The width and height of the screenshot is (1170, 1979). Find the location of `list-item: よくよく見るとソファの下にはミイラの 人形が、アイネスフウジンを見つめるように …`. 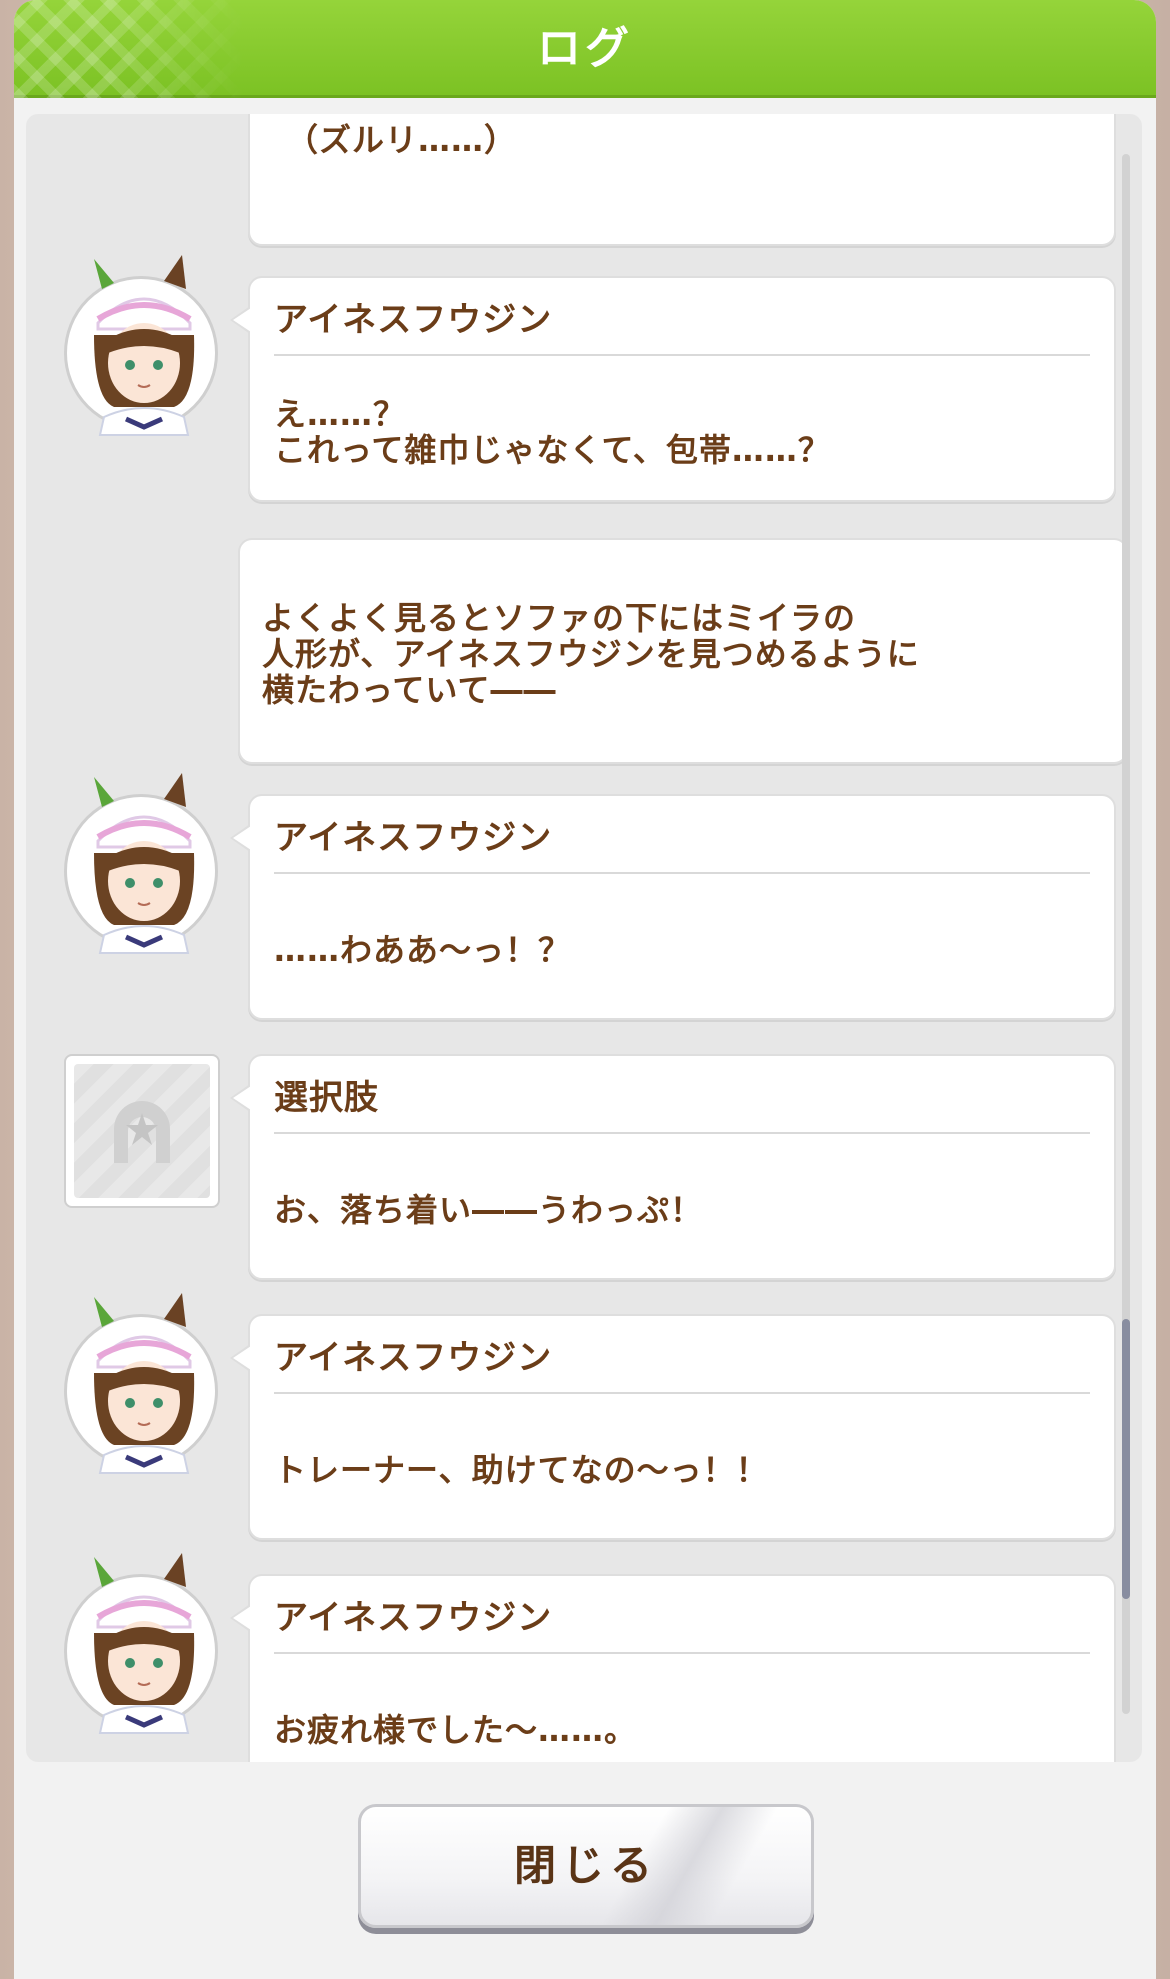

list-item: よくよく見るとソファの下にはミイラの 人形が、アイネスフウジンを見つめるように … is located at coordinates (683, 651).